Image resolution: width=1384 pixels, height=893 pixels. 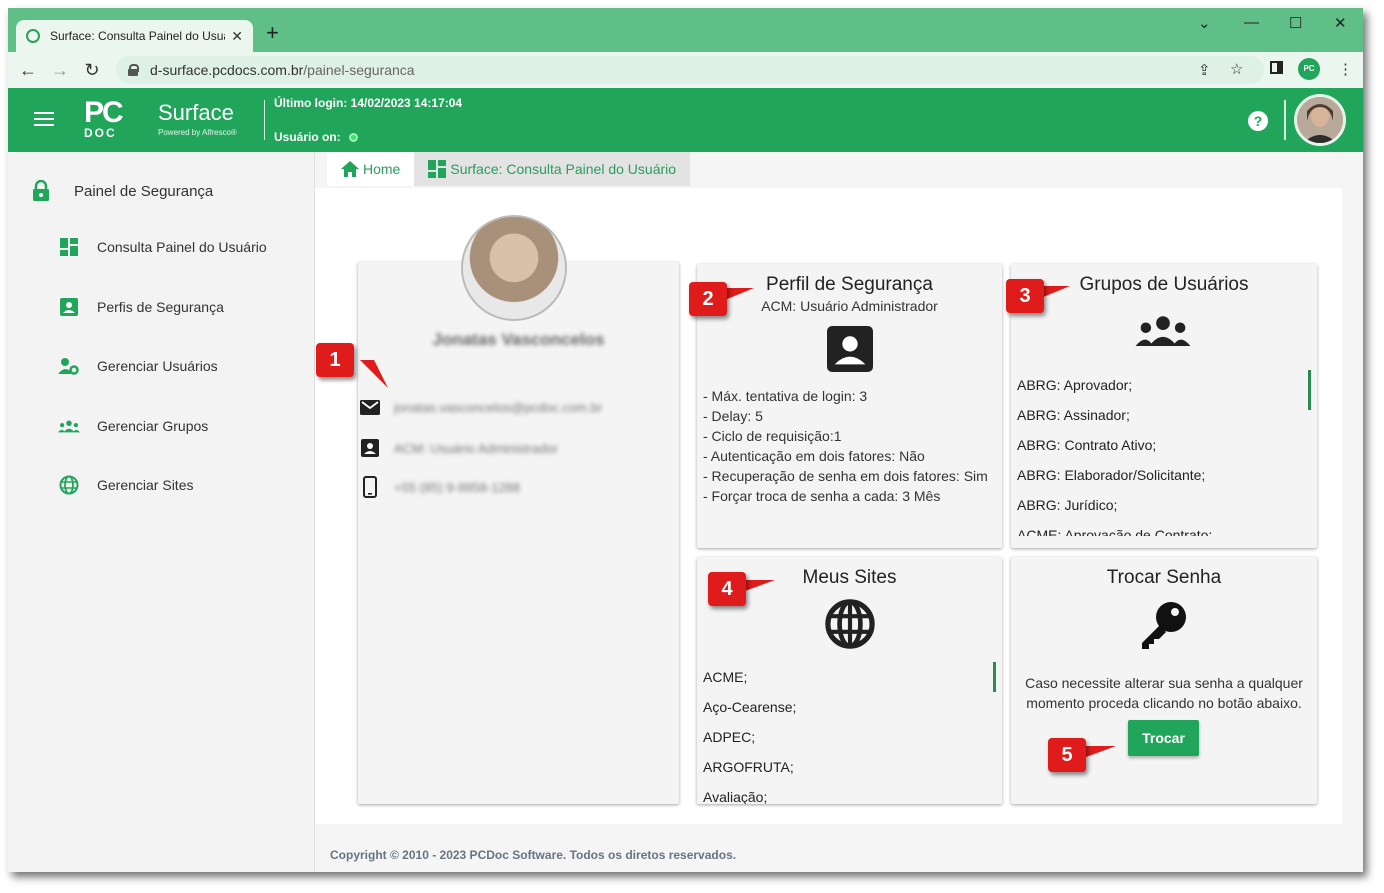 What do you see at coordinates (1309, 69) in the screenshot?
I see `extension-icon: PC` at bounding box center [1309, 69].